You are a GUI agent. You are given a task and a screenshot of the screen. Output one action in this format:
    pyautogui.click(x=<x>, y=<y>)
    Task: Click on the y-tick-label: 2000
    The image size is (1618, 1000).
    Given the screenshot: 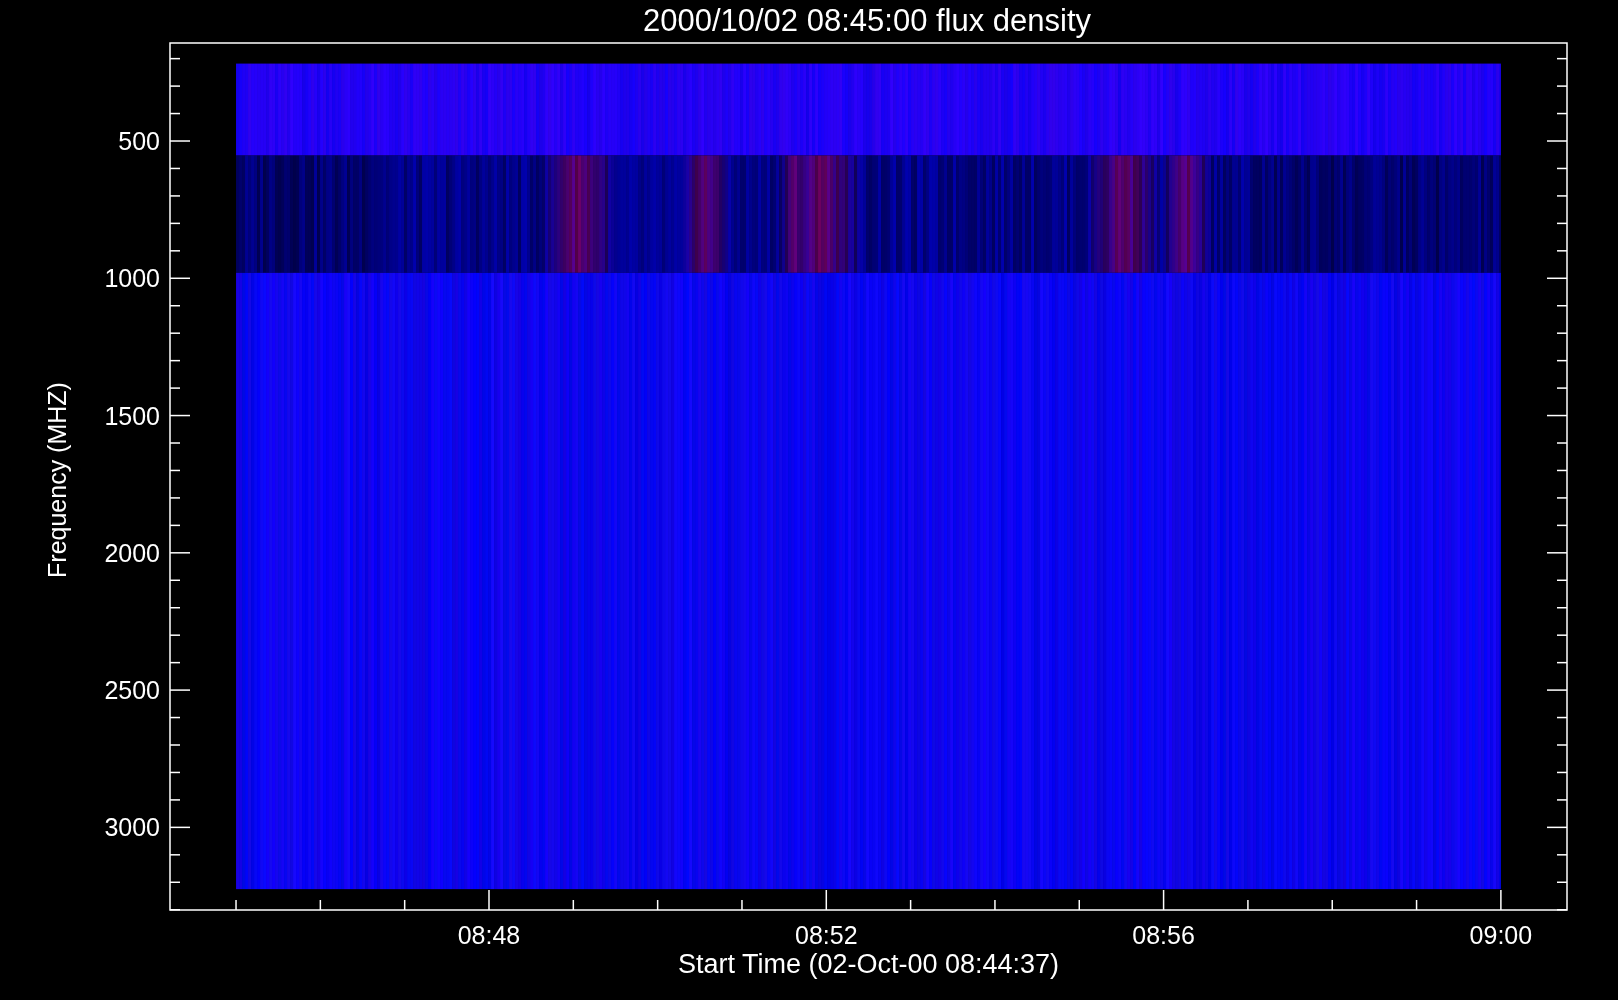 What is the action you would take?
    pyautogui.click(x=132, y=552)
    